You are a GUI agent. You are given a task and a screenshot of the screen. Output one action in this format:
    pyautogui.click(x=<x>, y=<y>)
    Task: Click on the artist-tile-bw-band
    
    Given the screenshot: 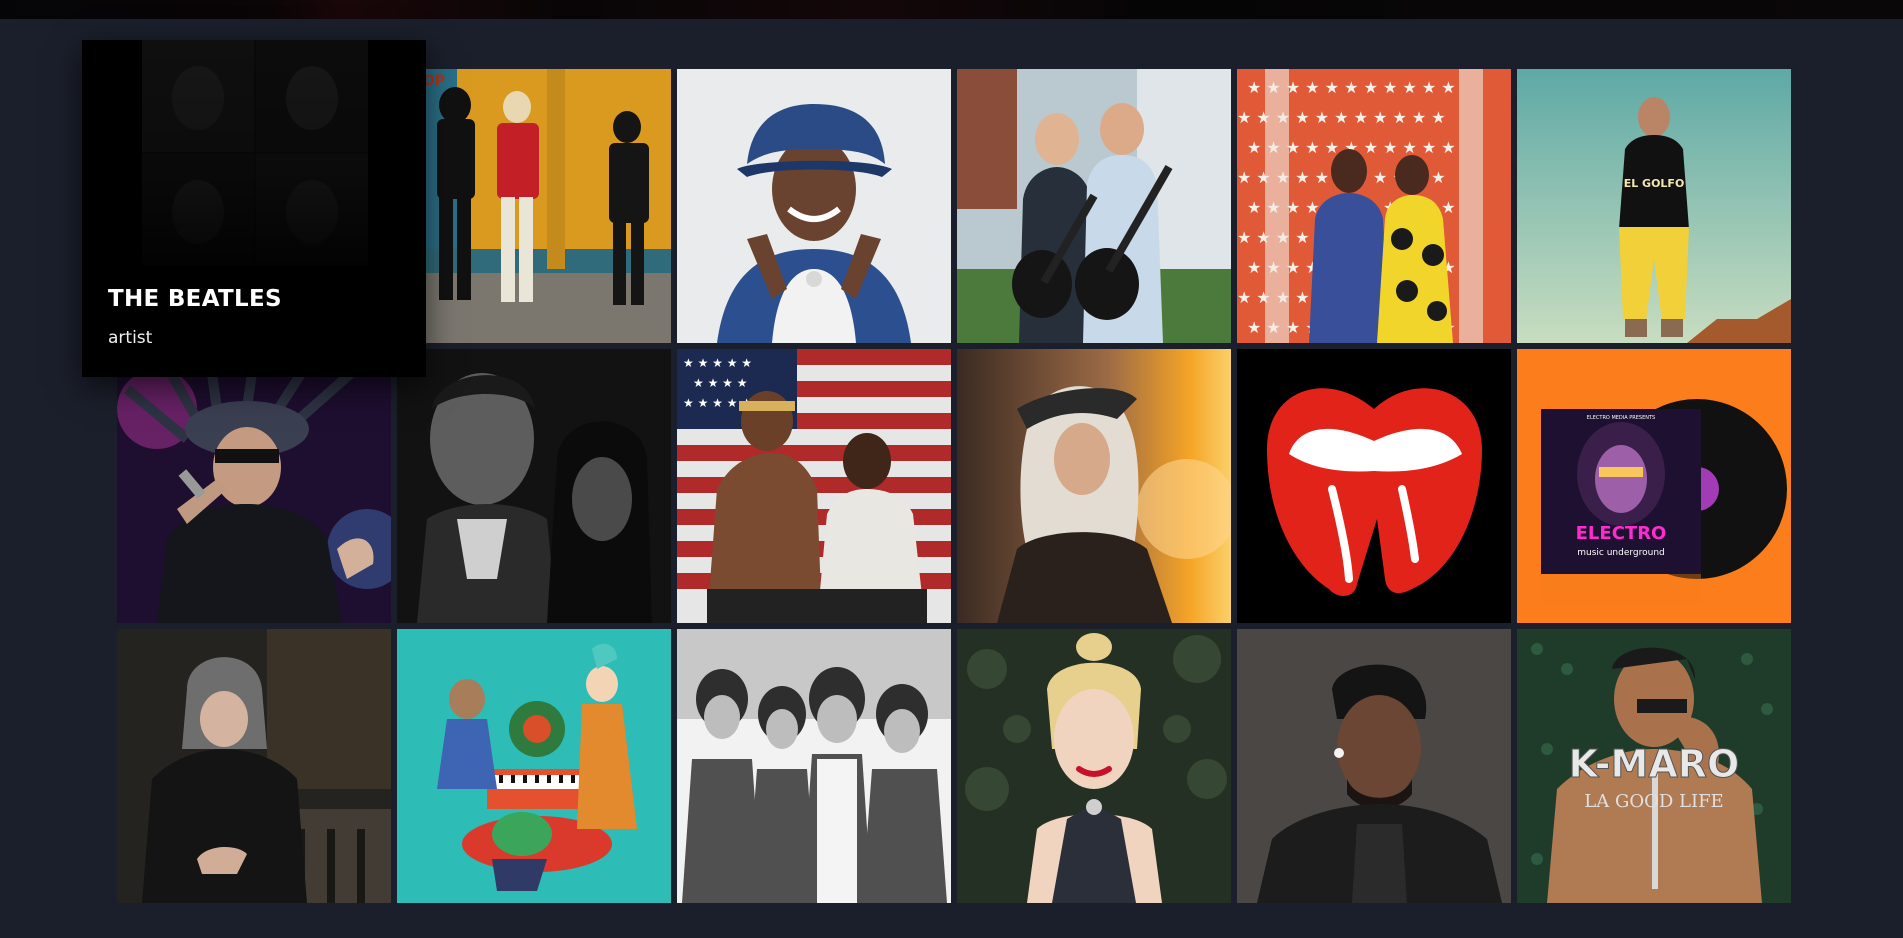 What is the action you would take?
    pyautogui.click(x=814, y=766)
    